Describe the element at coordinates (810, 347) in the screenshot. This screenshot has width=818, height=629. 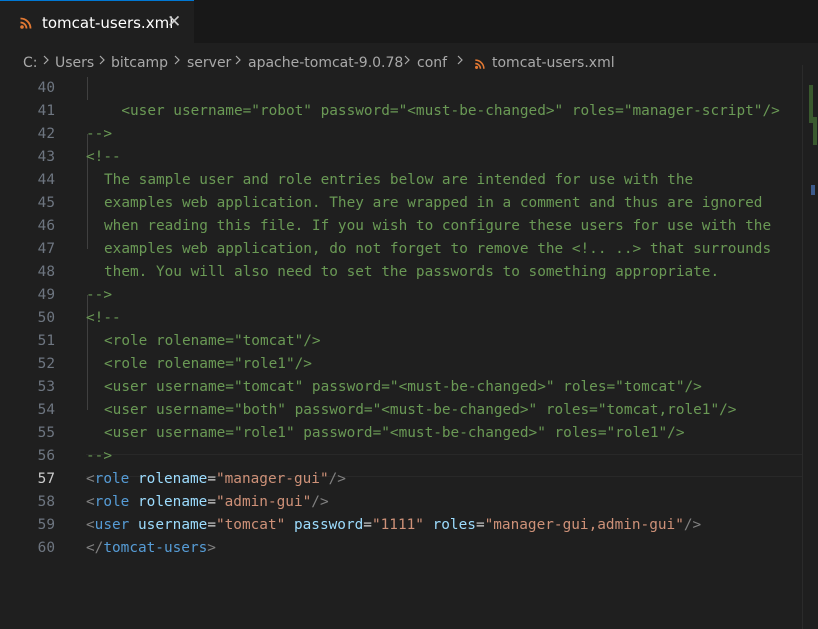
I see `editor-scrollbar` at that location.